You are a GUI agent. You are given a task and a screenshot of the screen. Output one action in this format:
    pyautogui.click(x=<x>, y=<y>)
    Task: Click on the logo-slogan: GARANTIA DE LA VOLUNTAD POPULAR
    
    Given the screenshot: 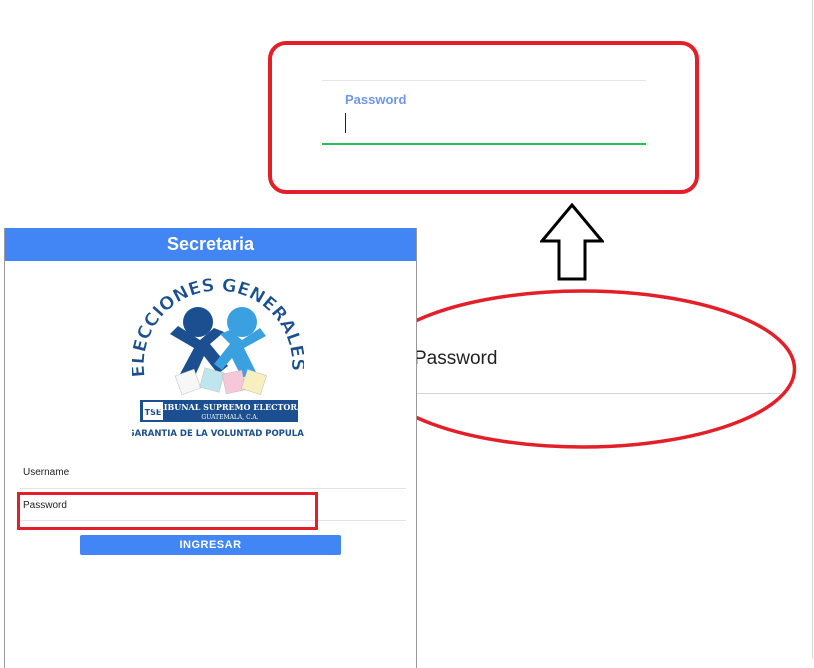 What is the action you would take?
    pyautogui.click(x=218, y=434)
    